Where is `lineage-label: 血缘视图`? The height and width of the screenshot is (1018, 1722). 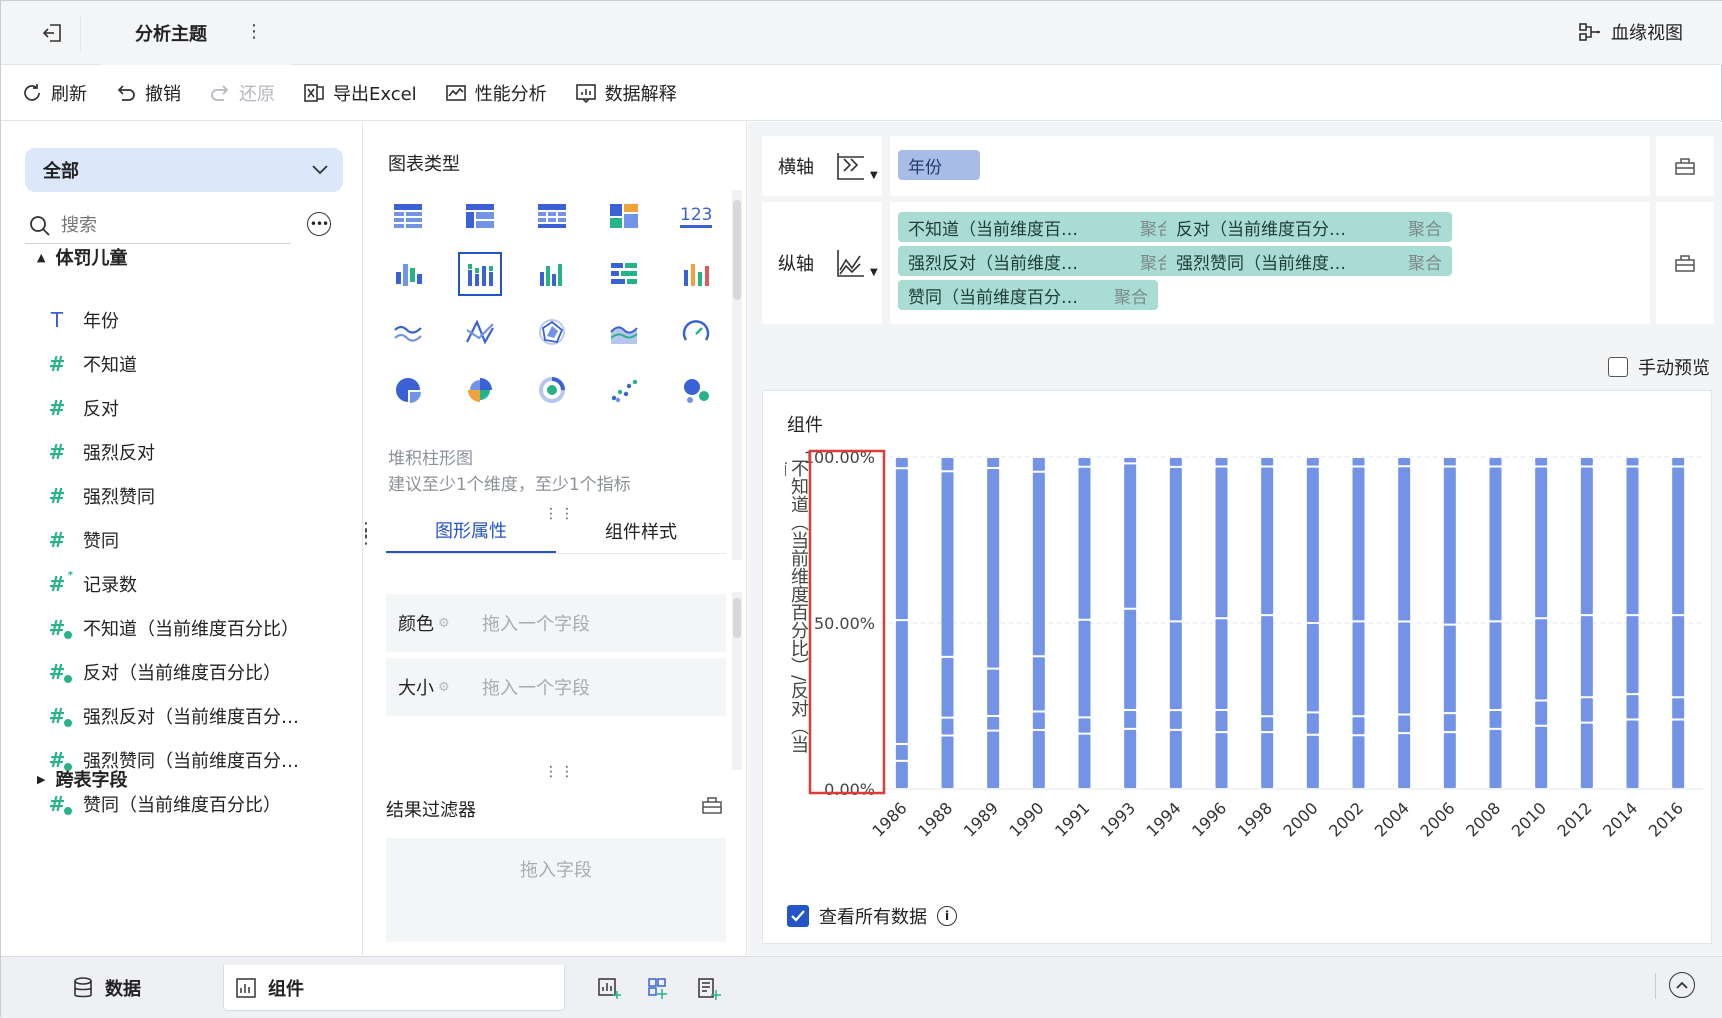
lineage-label: 血缘视图 is located at coordinates (1647, 33).